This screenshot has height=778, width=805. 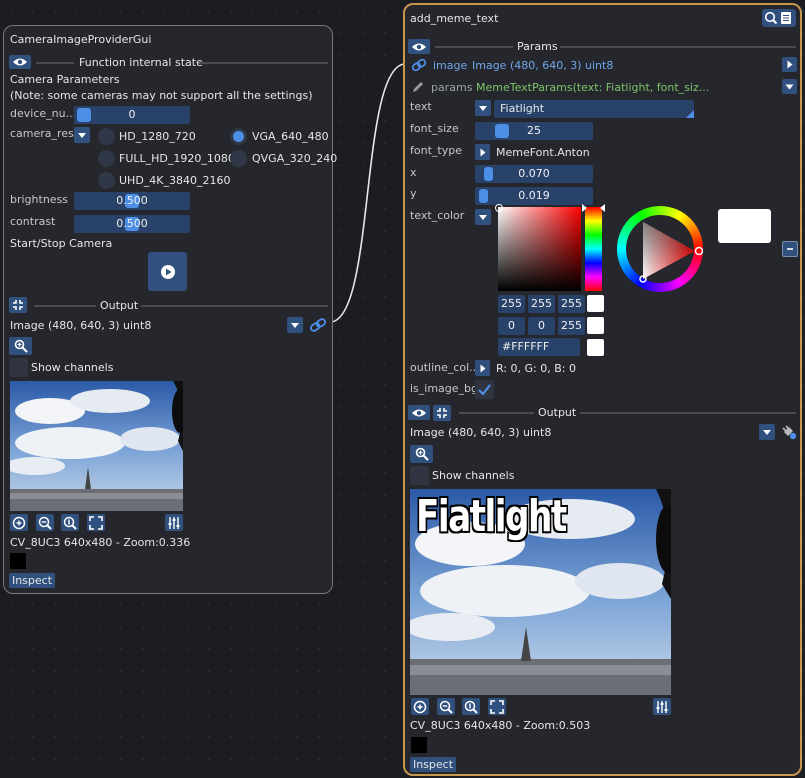 What do you see at coordinates (132, 115) in the screenshot?
I see `device-slider: 0` at bounding box center [132, 115].